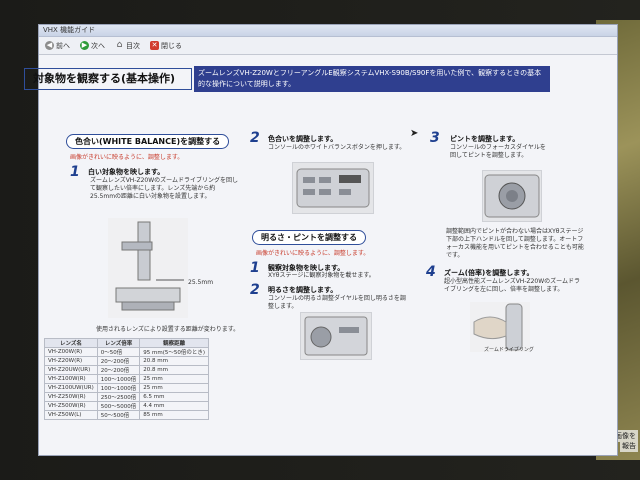 The width and height of the screenshot is (640, 480). Describe the element at coordinates (303, 139) in the screenshot. I see `step-title: 色合いを調整します。` at that location.